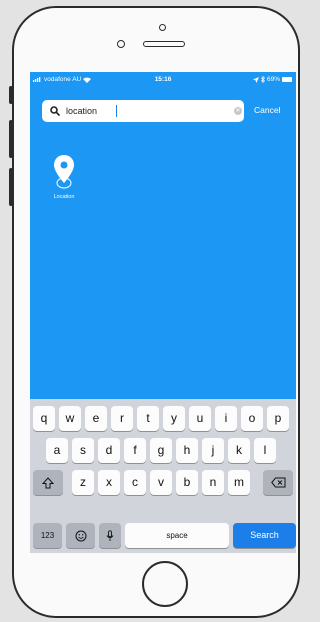  Describe the element at coordinates (164, 44) in the screenshot. I see `earpiece-speaker` at that location.